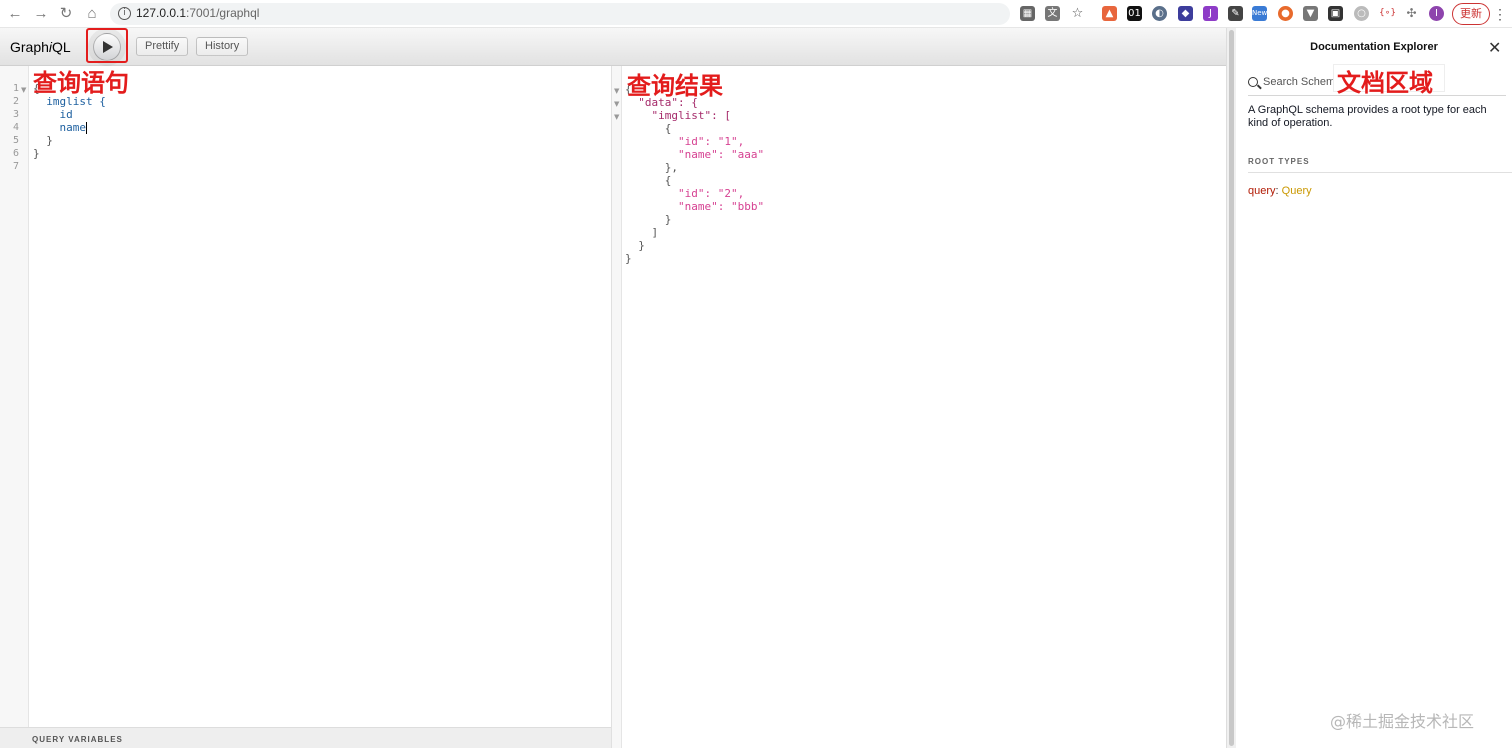 The image size is (1512, 748). What do you see at coordinates (53, 114) in the screenshot?
I see `code-line: id` at bounding box center [53, 114].